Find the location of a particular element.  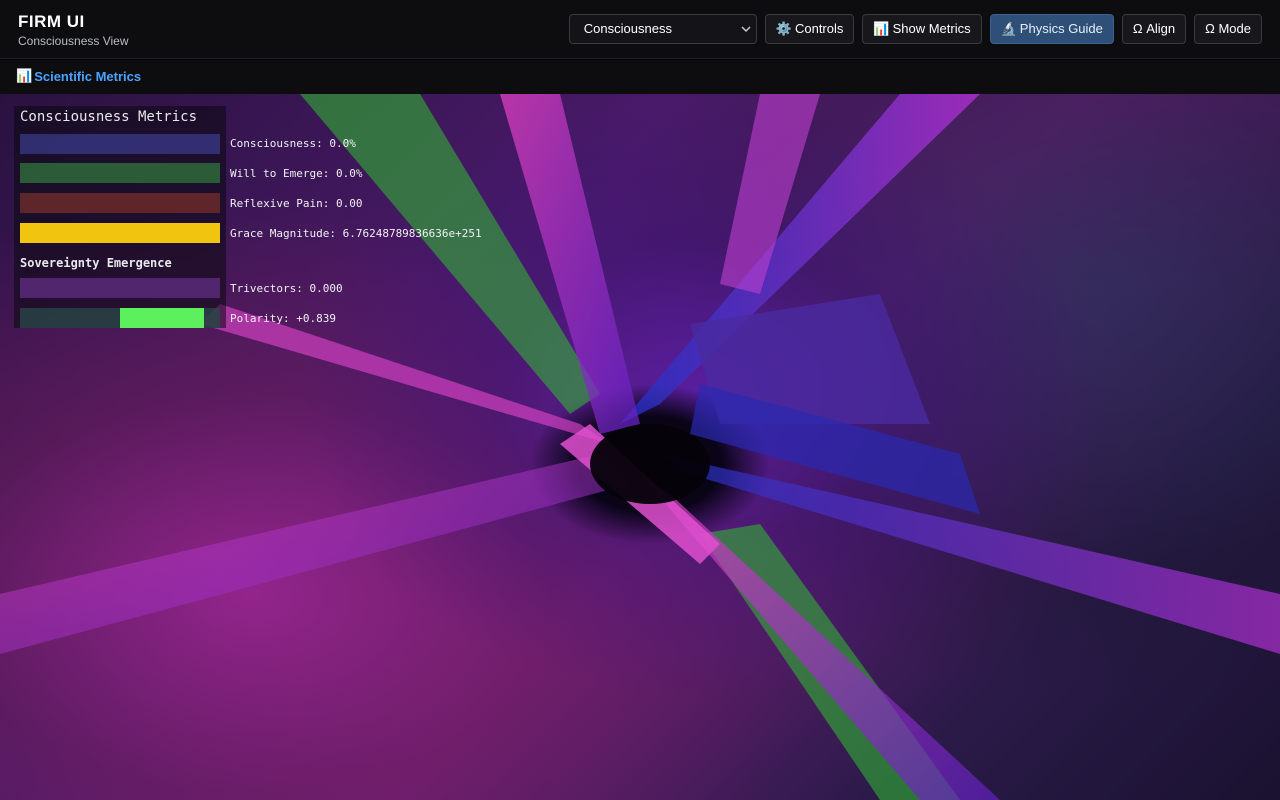

scientific-metrics-link: 📊 Scientific Metrics is located at coordinates (78, 76).